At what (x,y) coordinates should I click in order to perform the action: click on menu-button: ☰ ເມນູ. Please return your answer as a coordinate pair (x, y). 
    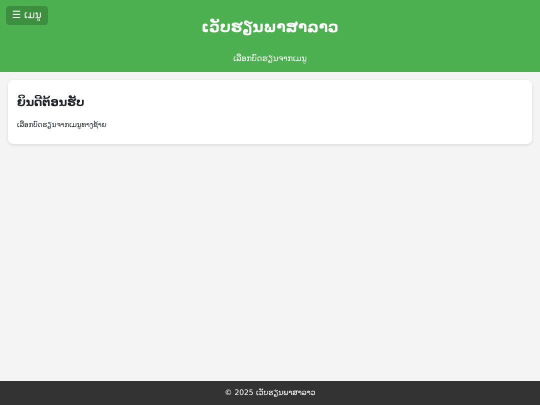
    Looking at the image, I should click on (27, 15).